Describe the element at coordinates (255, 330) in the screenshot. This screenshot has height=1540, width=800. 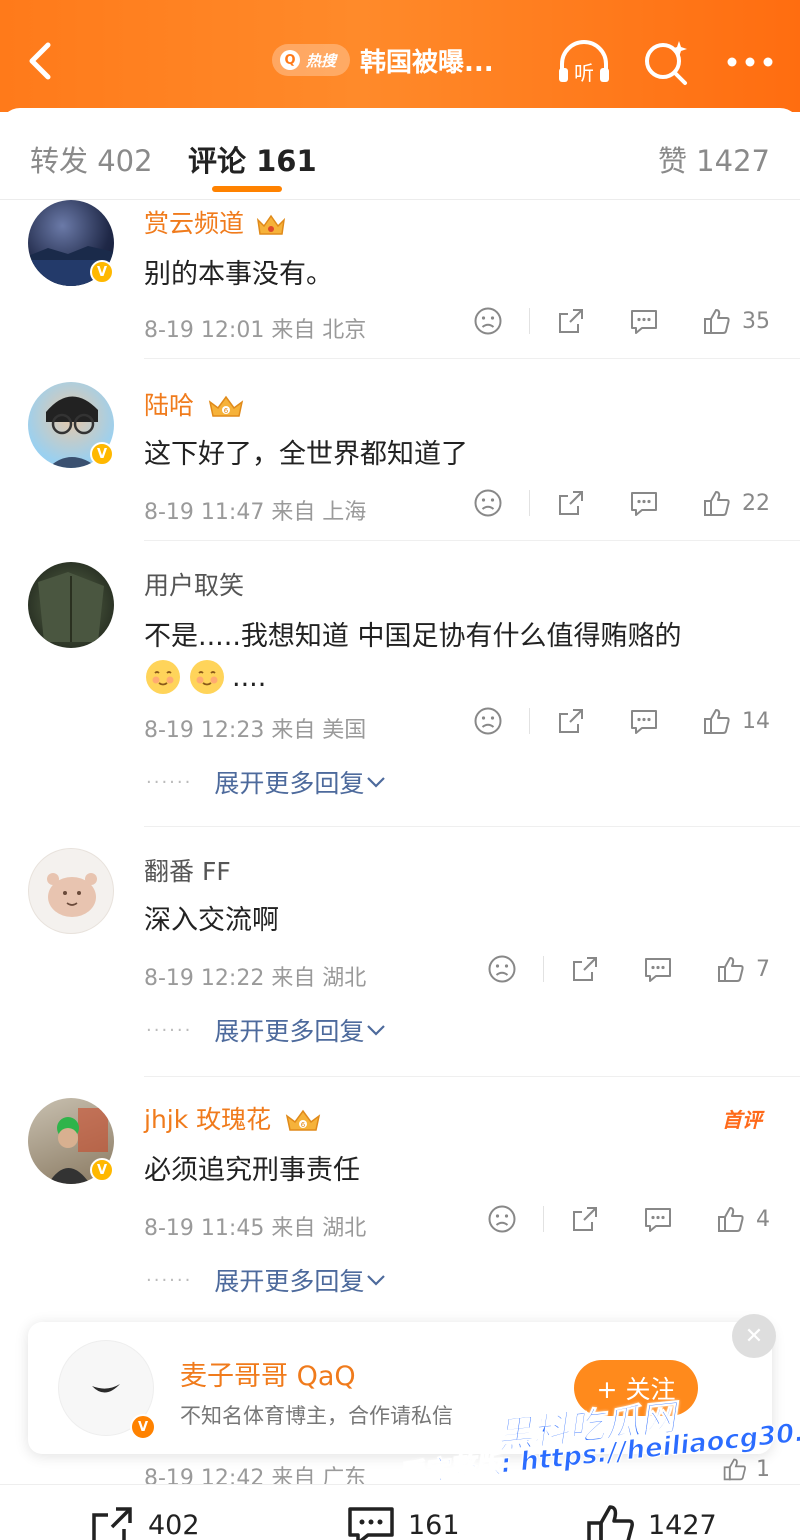
I see `comment-meta: 8-19 12:01 来自 北京` at that location.